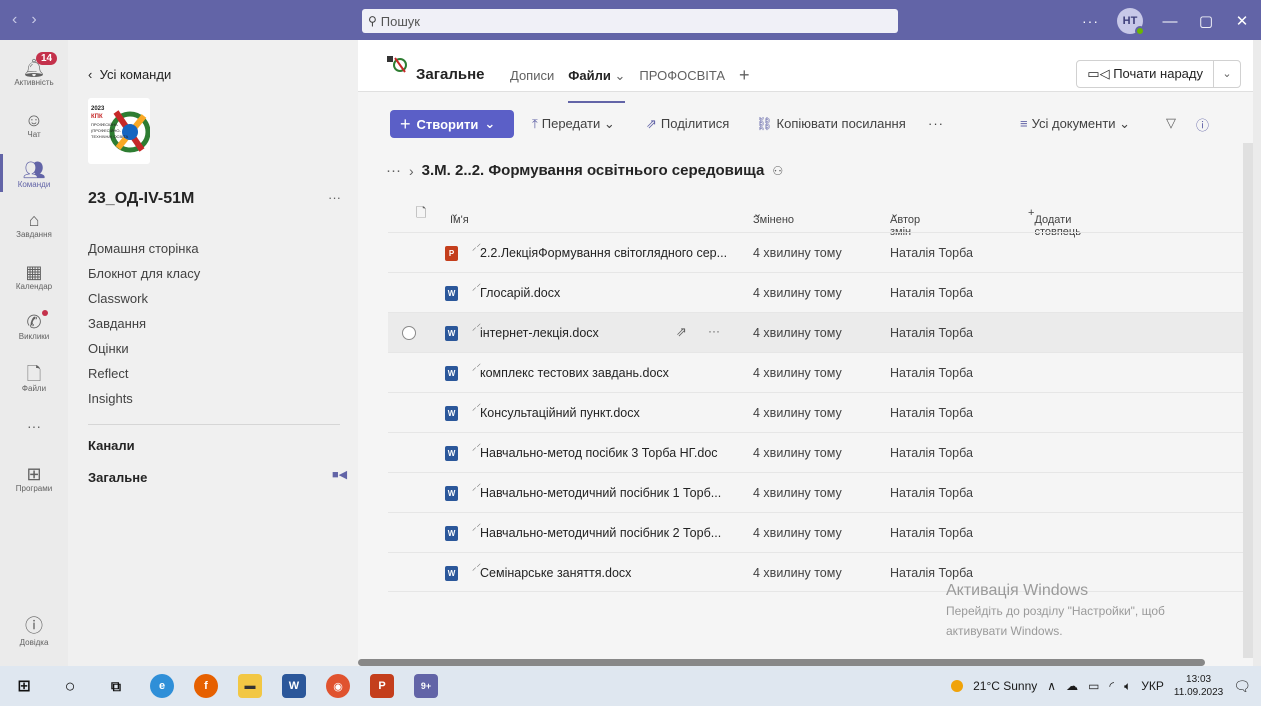  I want to click on search-input: ⚲ Пошук, so click(630, 21).